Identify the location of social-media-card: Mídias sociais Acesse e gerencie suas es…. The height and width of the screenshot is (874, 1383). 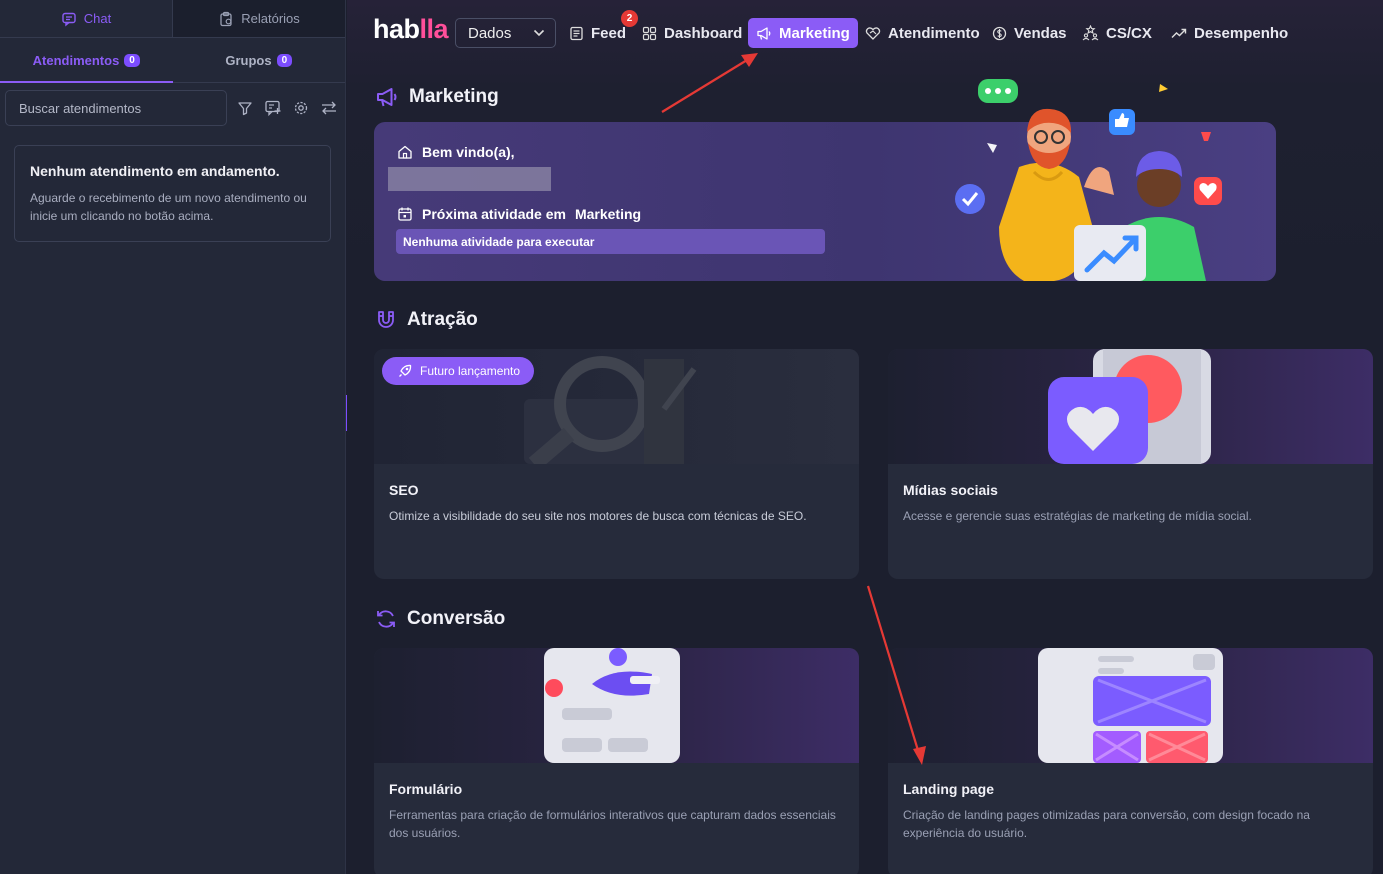
(1130, 464).